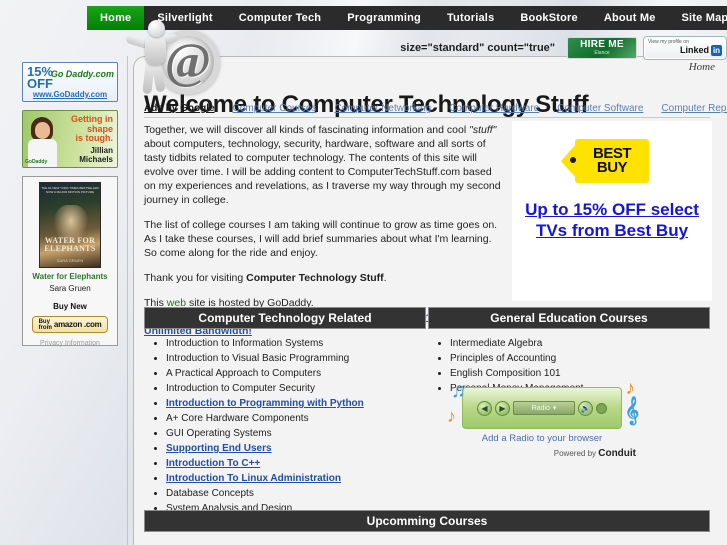 The width and height of the screenshot is (727, 545). I want to click on amazon-com-suffix: .com, so click(92, 324).